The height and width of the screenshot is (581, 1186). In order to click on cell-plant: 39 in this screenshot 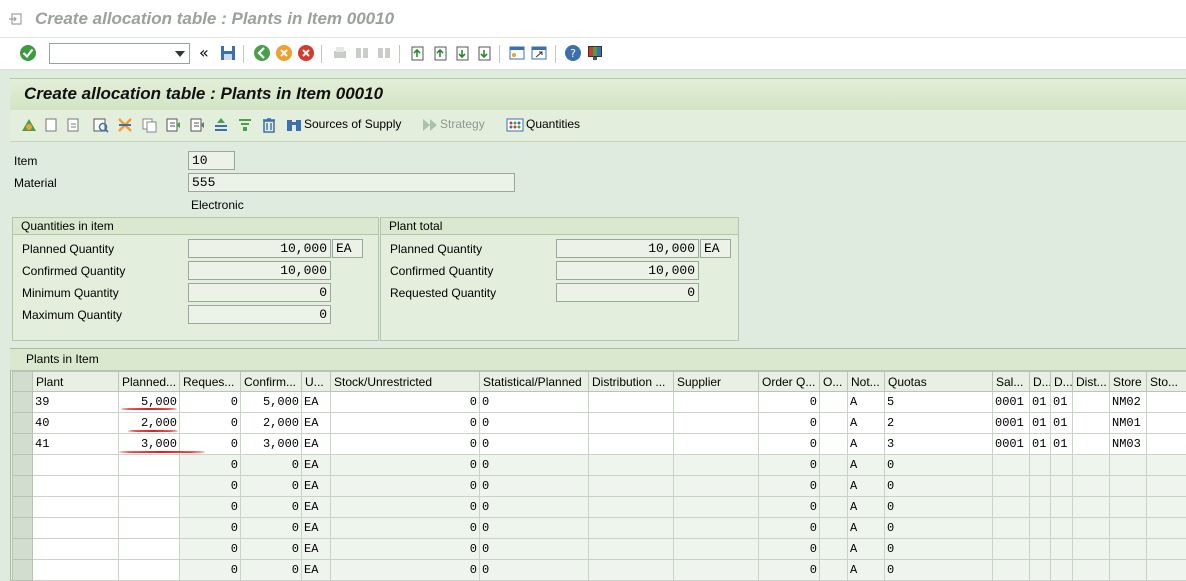, I will do `click(75, 402)`.